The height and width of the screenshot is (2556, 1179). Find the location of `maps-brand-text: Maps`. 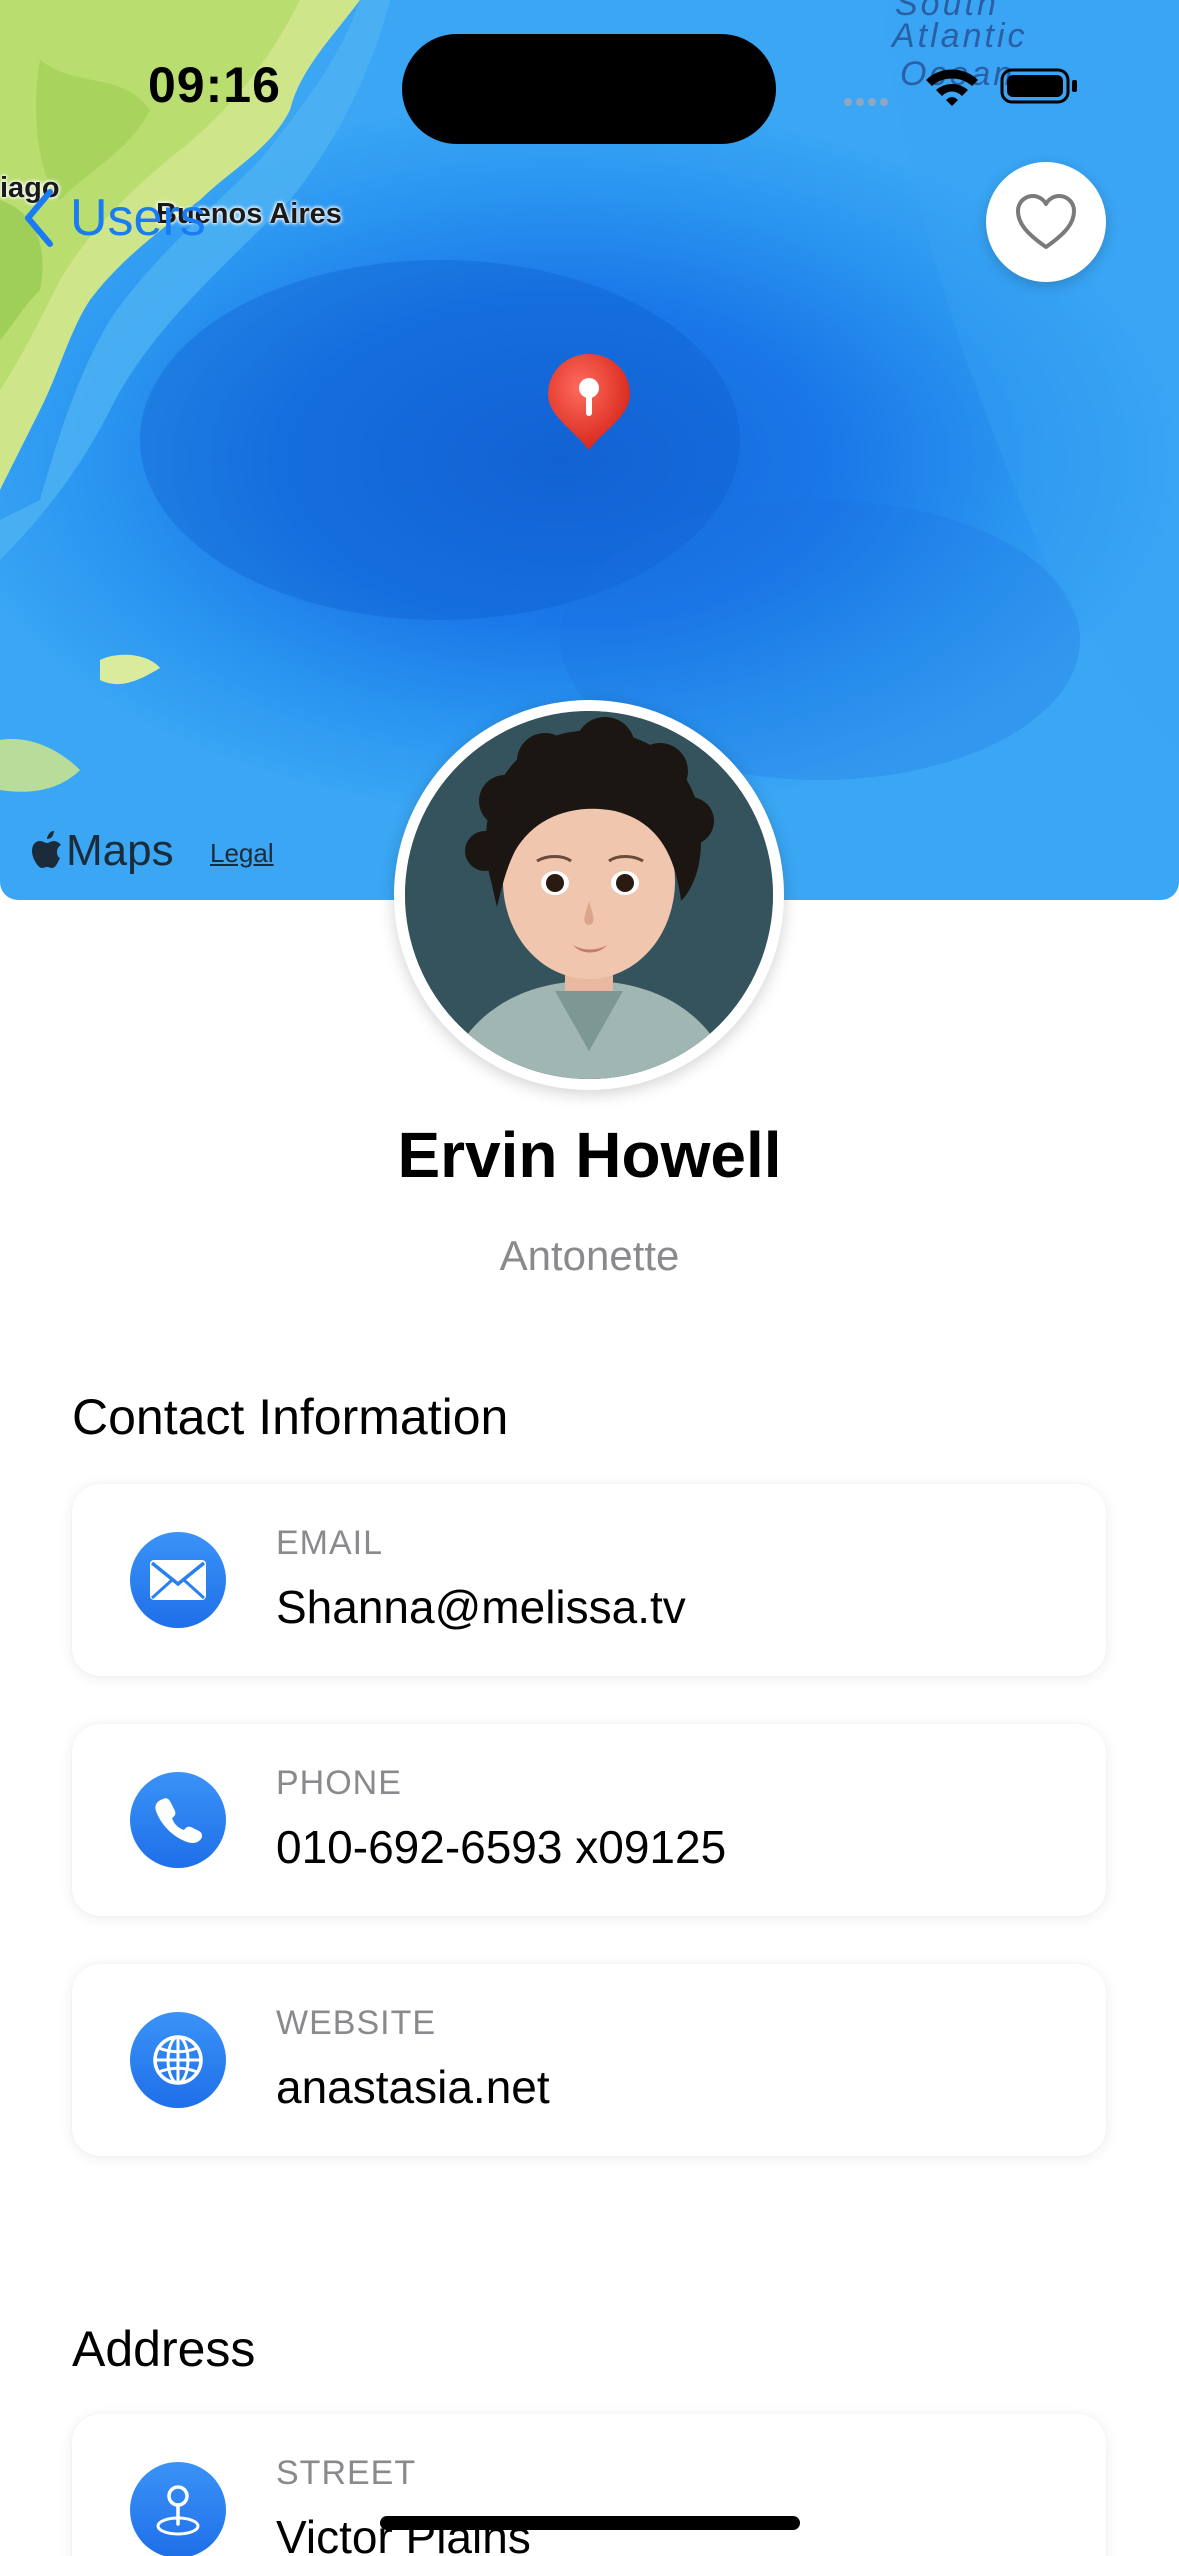

maps-brand-text: Maps is located at coordinates (120, 850).